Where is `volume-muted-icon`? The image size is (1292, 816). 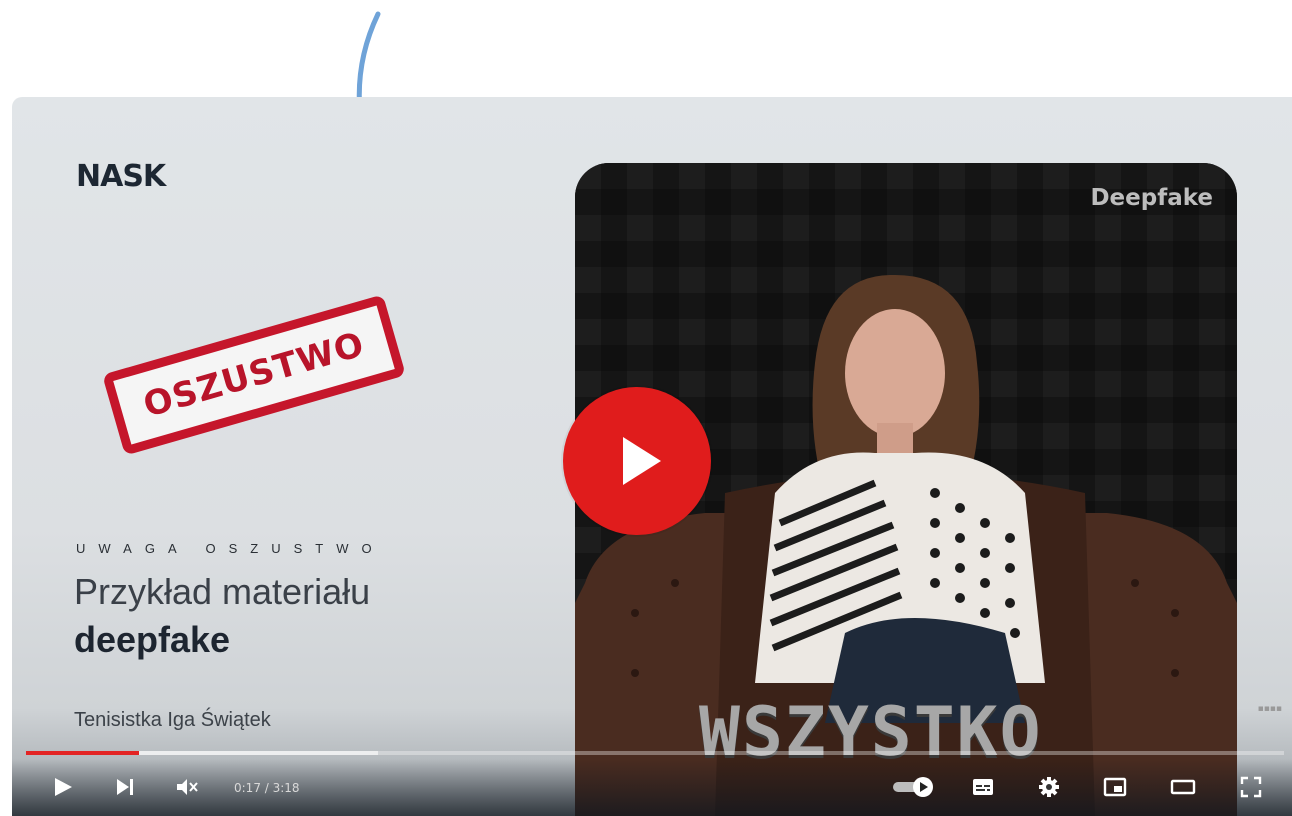 volume-muted-icon is located at coordinates (187, 787).